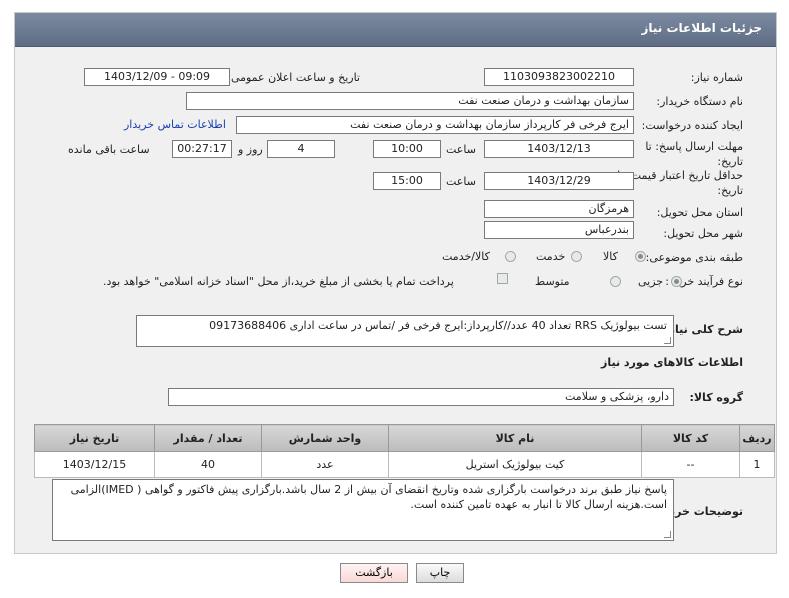 This screenshot has width=789, height=598. I want to click on back-button: بازگشت, so click(374, 573).